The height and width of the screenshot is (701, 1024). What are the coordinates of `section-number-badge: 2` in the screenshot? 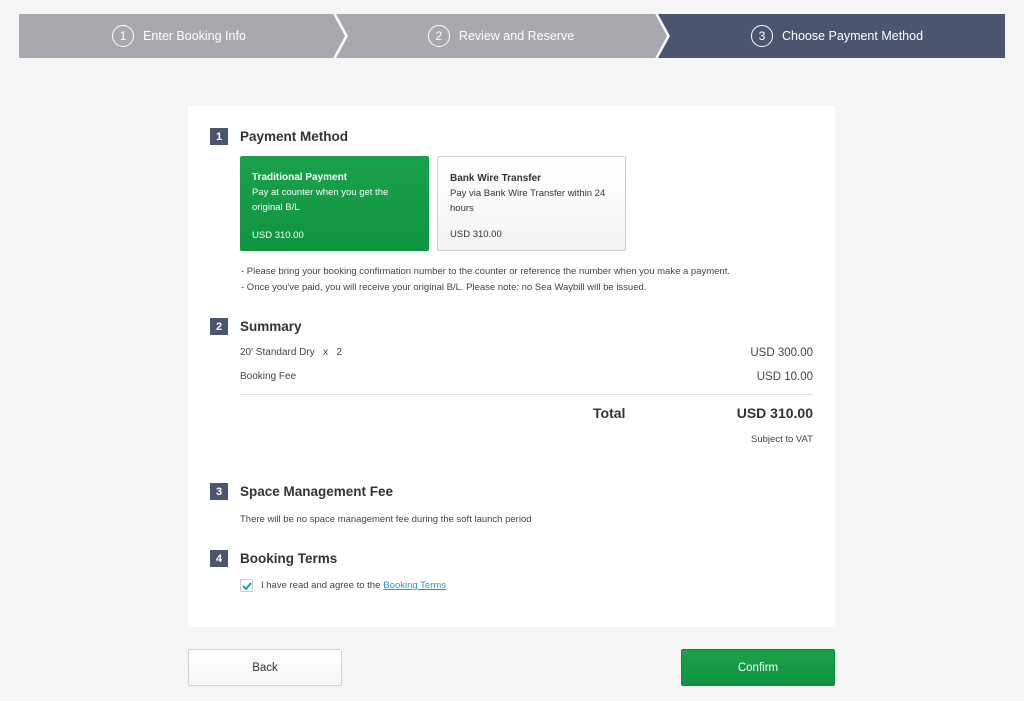 It's located at (219, 326).